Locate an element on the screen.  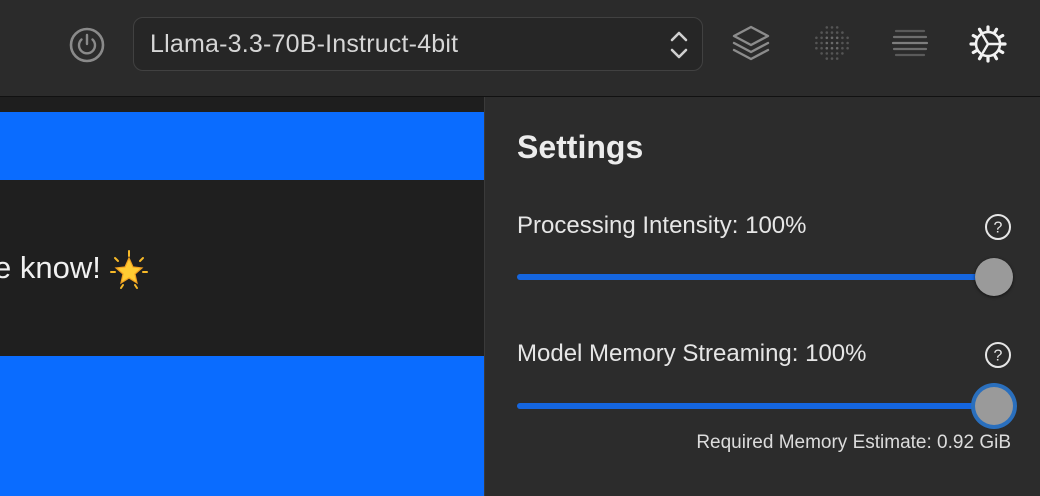
star-emoji is located at coordinates (129, 270).